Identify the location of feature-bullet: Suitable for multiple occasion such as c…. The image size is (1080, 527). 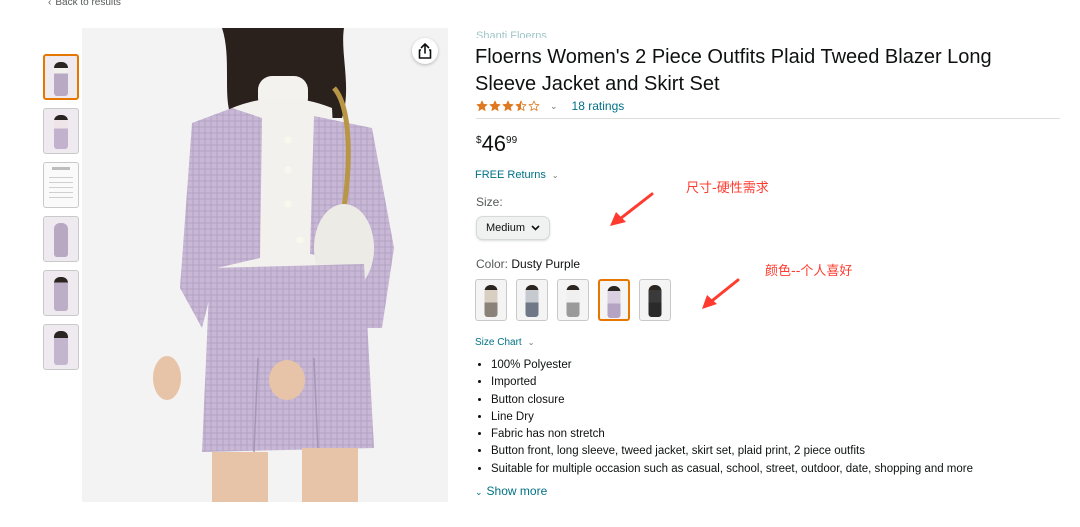
(776, 469).